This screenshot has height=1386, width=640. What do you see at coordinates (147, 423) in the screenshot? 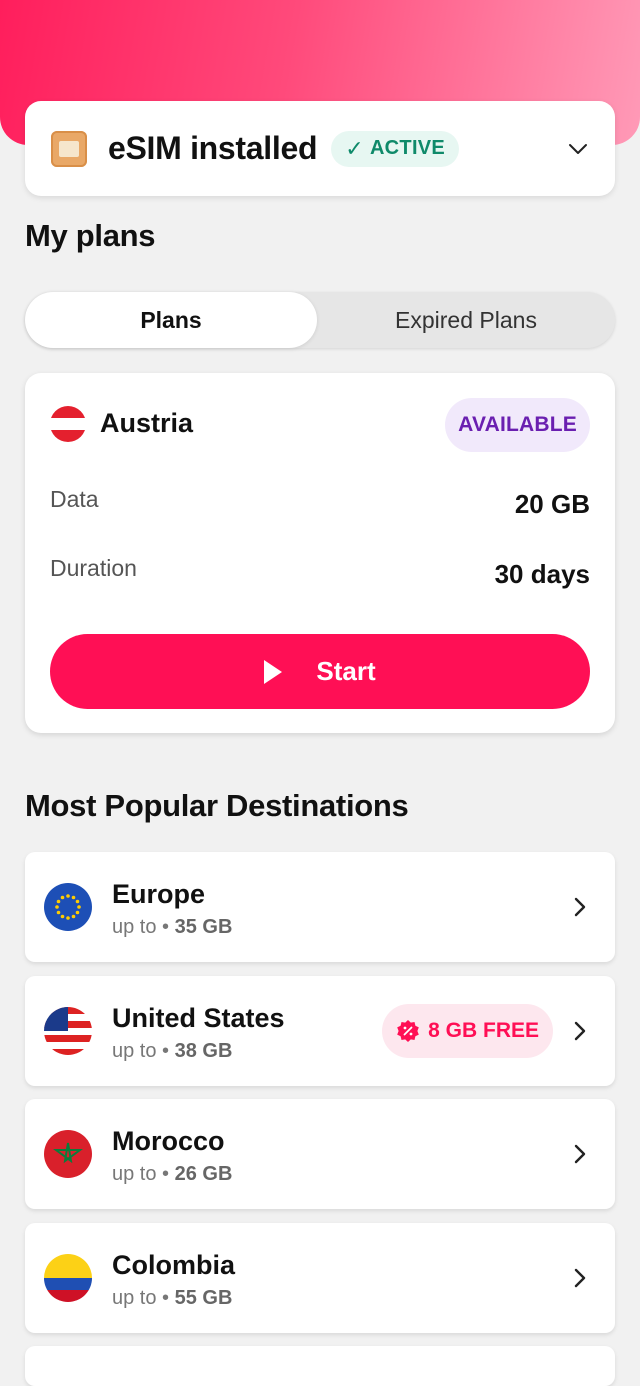
I see `plan-country: Austria` at bounding box center [147, 423].